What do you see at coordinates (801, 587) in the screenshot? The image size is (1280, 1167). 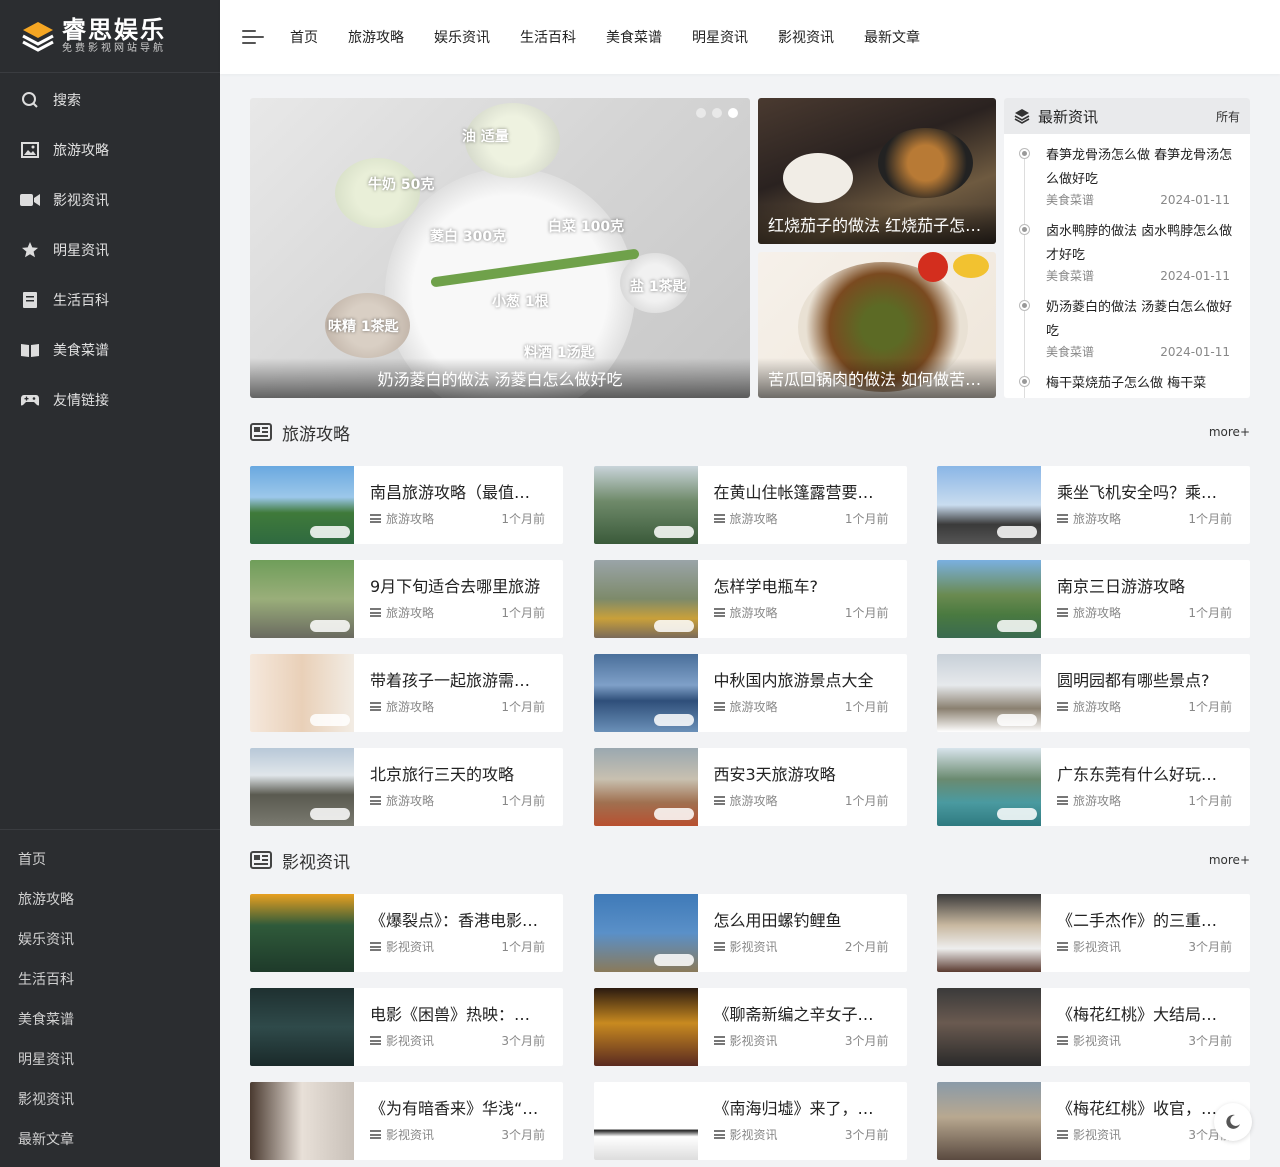 I see `article-title: 怎样学电瓶车?` at bounding box center [801, 587].